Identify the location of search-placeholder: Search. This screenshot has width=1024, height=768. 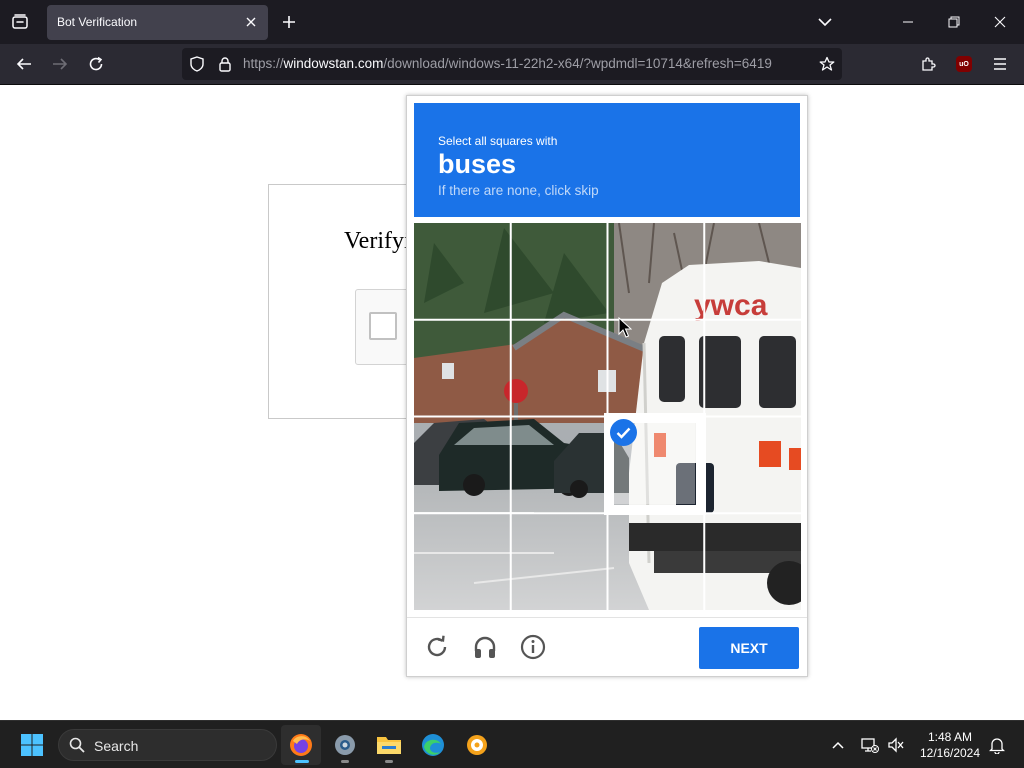
(116, 746).